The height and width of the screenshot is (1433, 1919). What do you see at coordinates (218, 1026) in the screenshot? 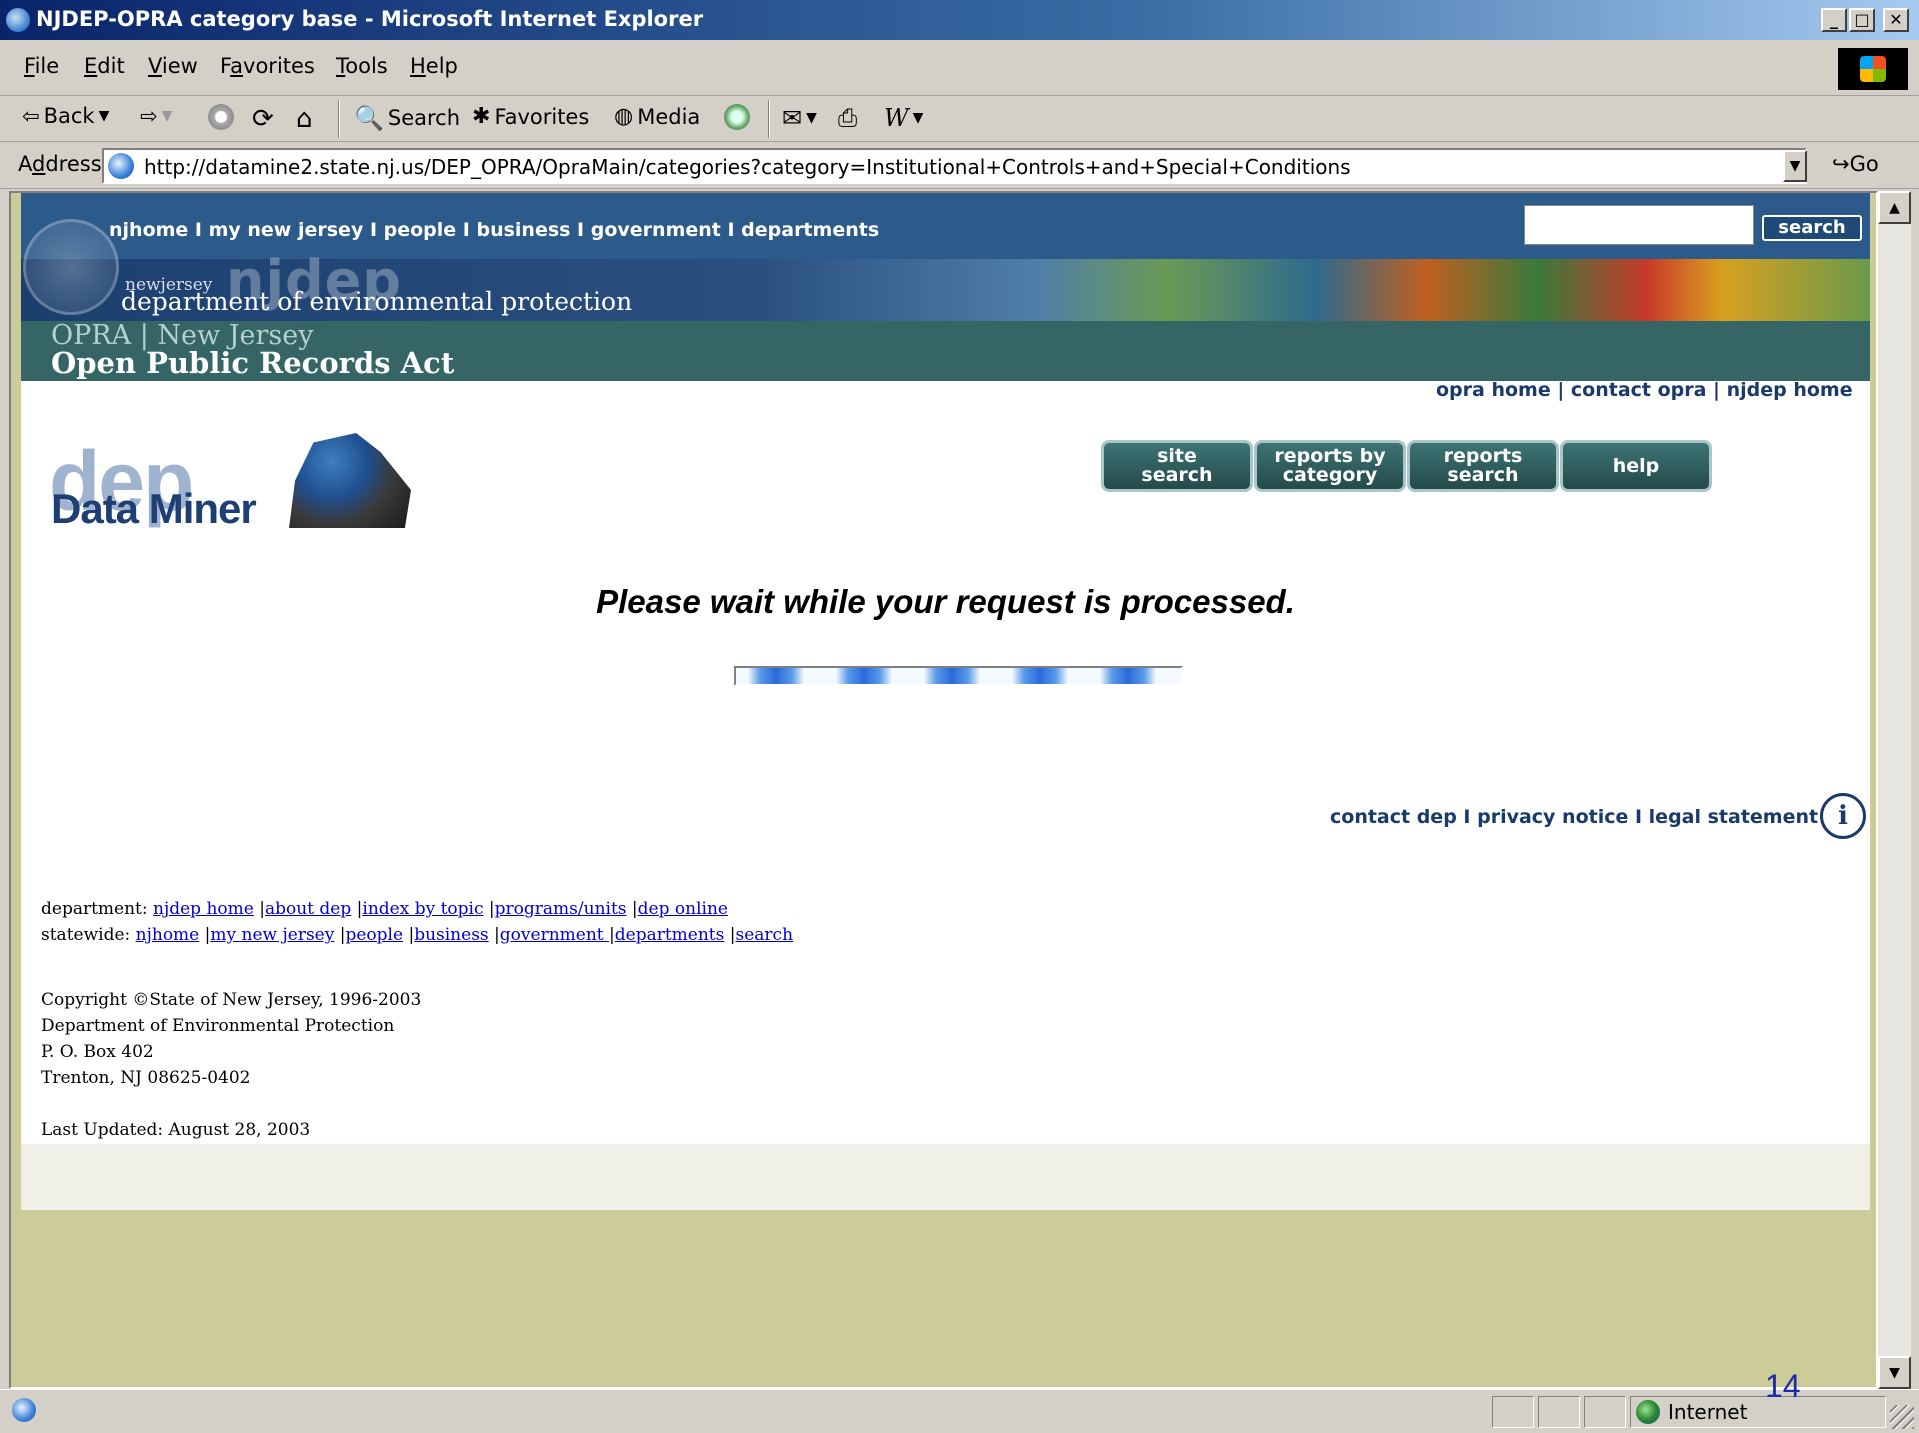
I see `address-line-dept: Department of Environmental Protection` at bounding box center [218, 1026].